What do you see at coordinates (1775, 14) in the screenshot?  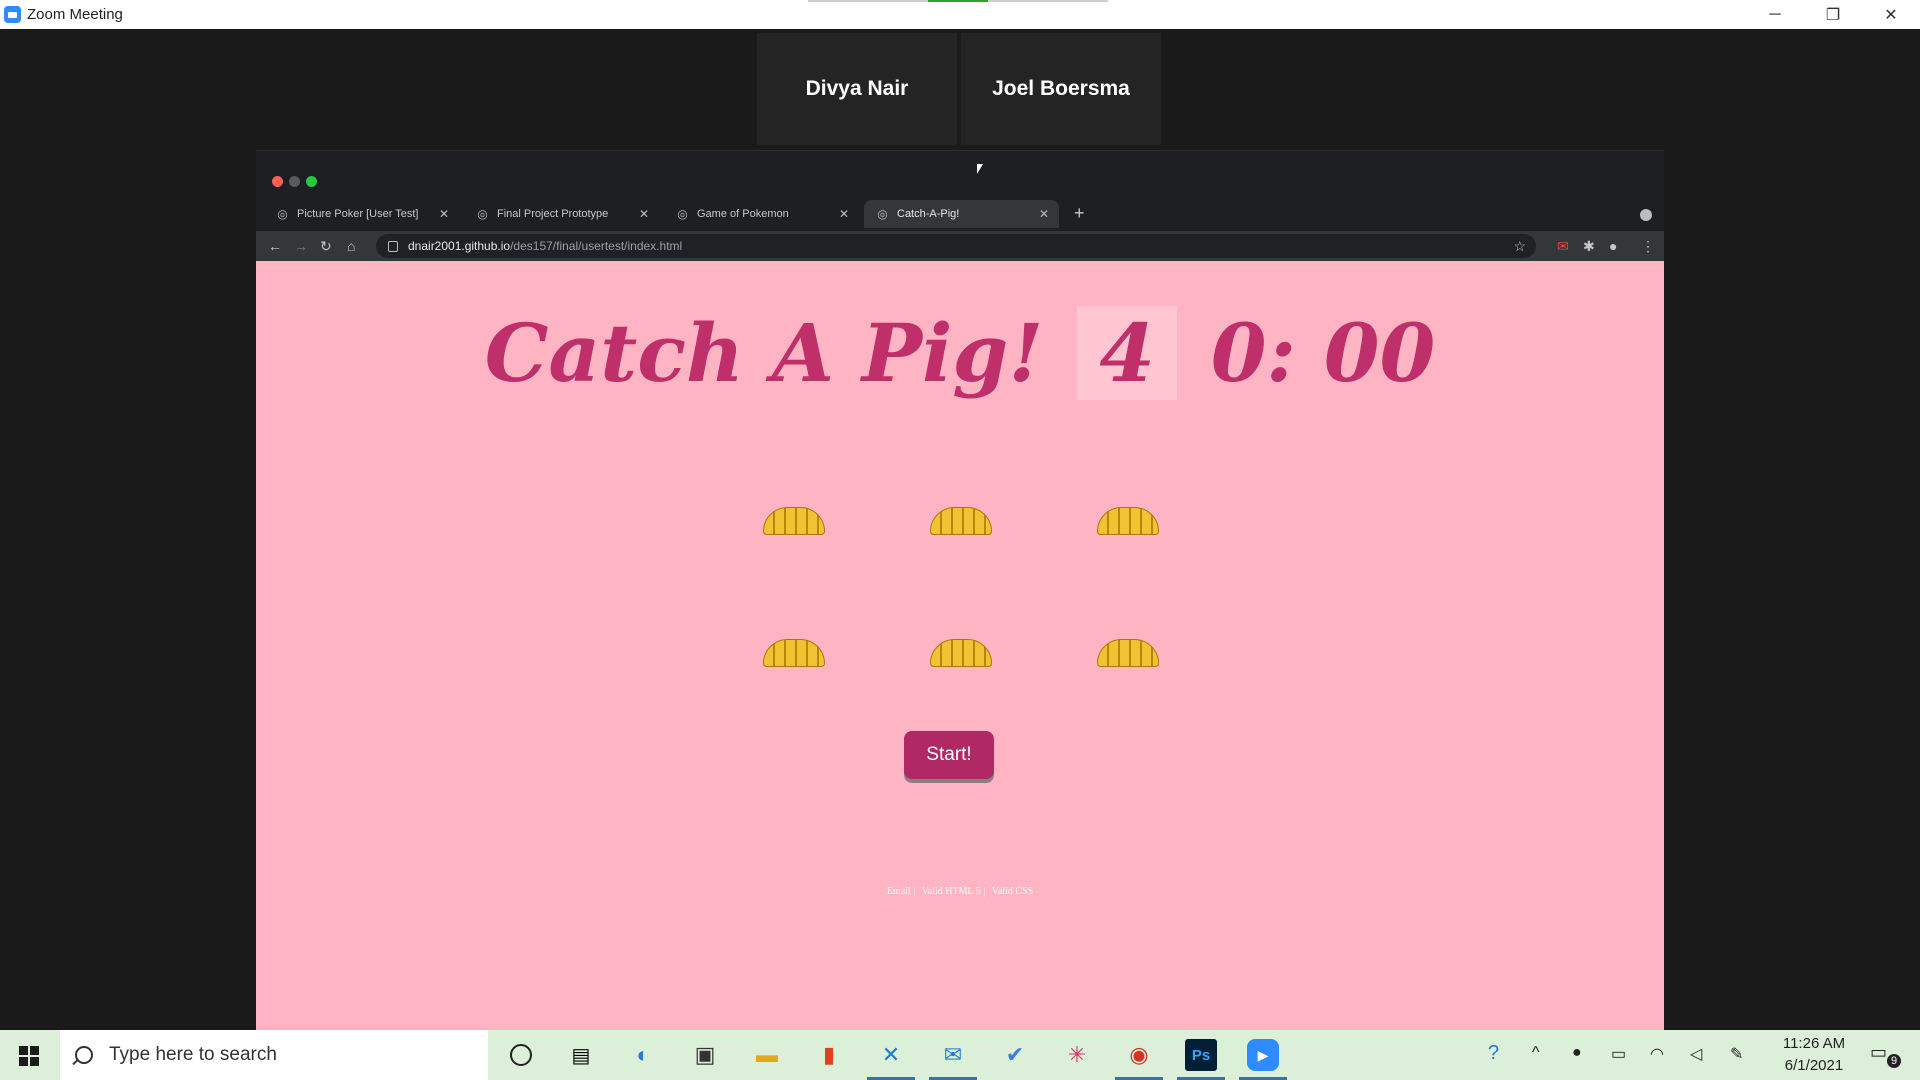 I see `minimize-button: ─` at bounding box center [1775, 14].